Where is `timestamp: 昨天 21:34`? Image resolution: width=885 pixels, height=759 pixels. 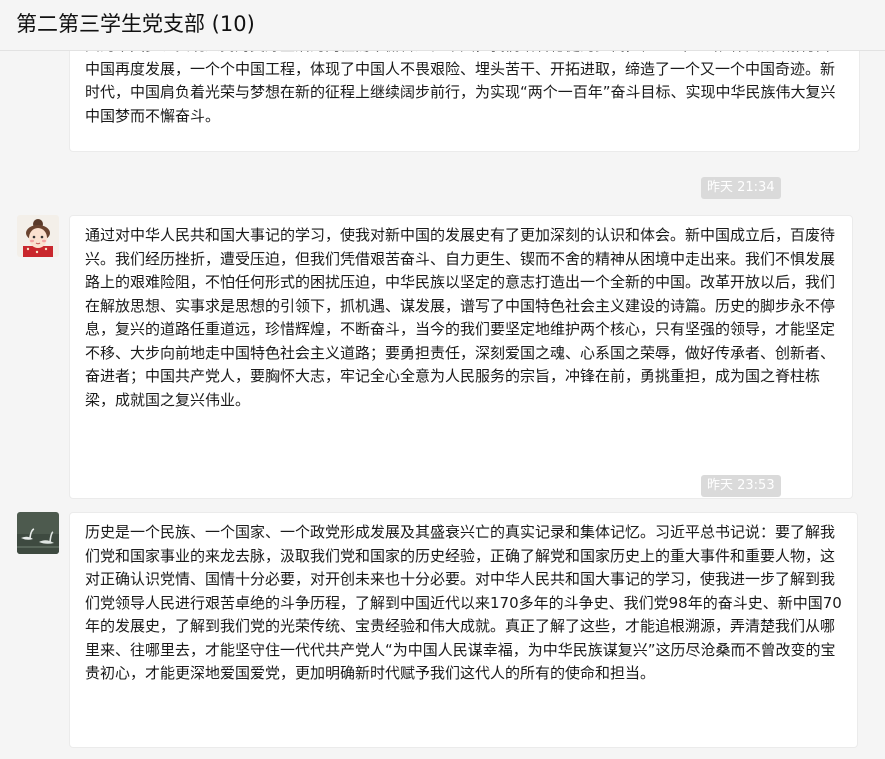
timestamp: 昨天 21:34 is located at coordinates (741, 188).